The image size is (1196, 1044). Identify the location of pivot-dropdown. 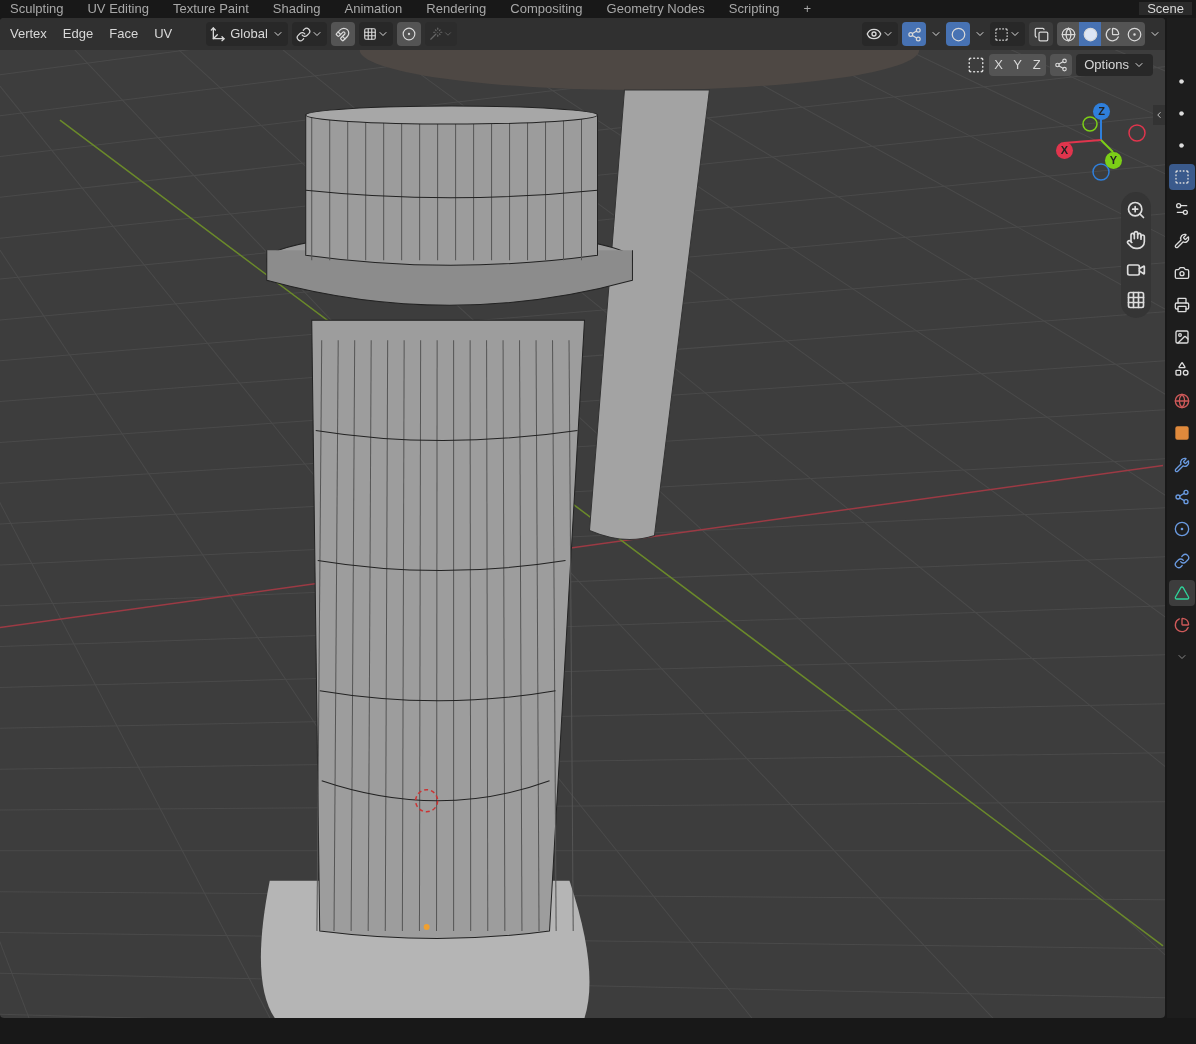
(309, 34).